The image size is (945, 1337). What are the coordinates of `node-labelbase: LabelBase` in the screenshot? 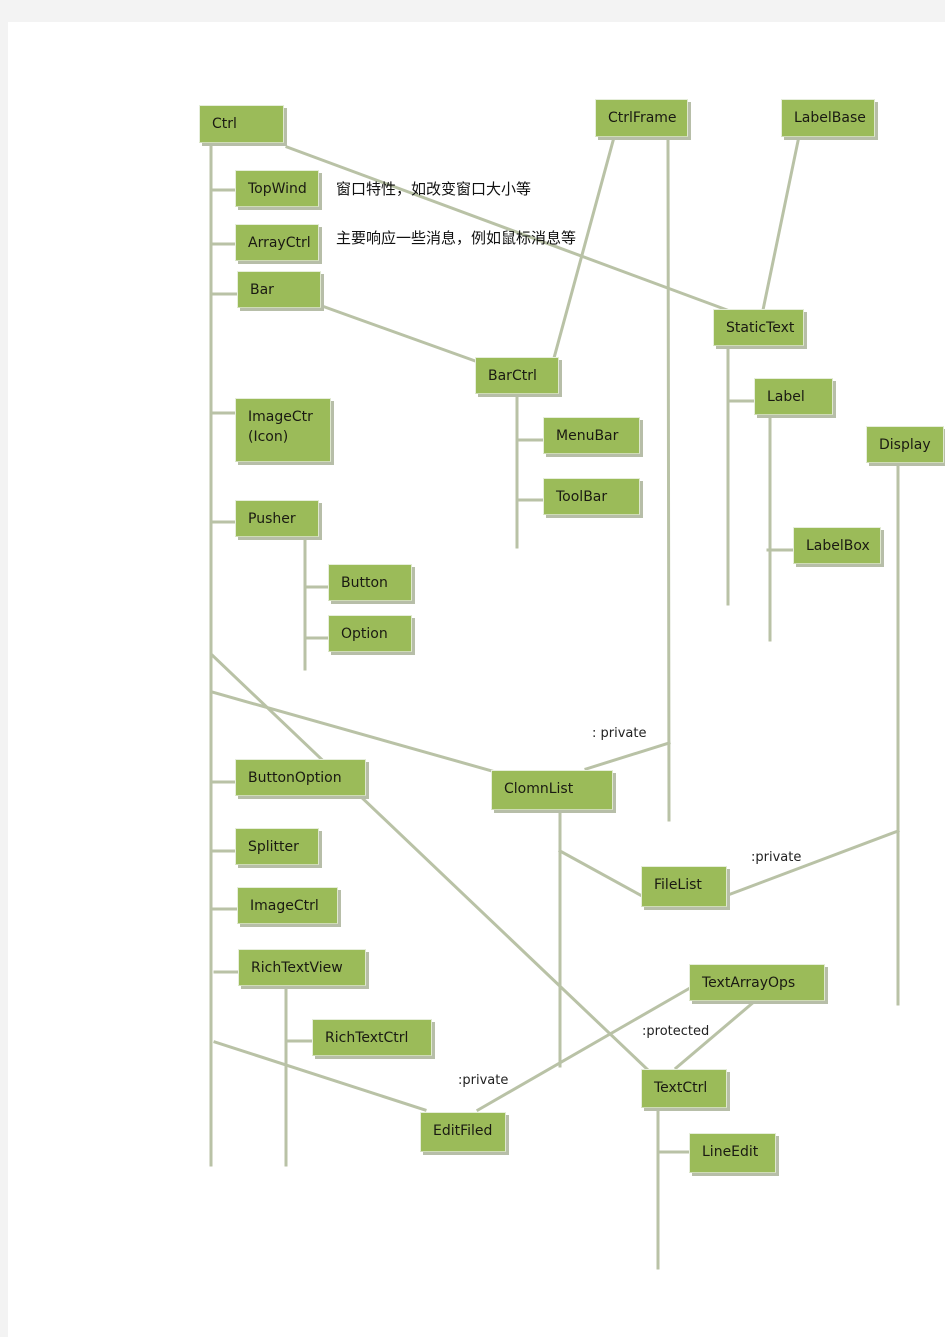 It's located at (828, 118).